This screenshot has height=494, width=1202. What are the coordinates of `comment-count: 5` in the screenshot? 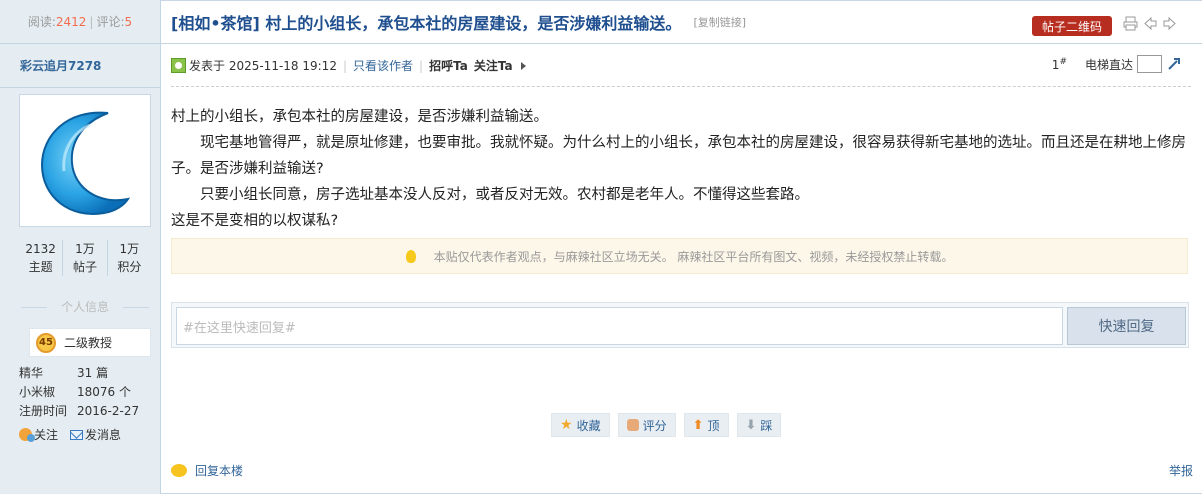 It's located at (128, 21).